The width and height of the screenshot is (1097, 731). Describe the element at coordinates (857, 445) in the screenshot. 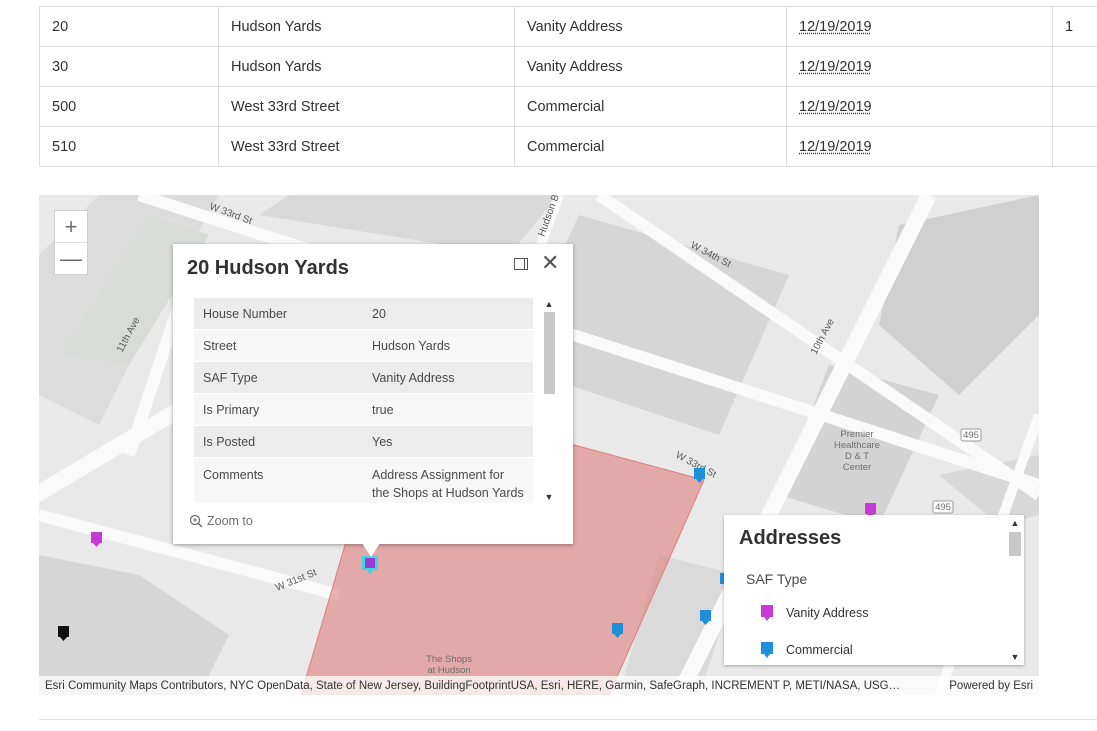

I see `poi-label: Healthcare` at that location.